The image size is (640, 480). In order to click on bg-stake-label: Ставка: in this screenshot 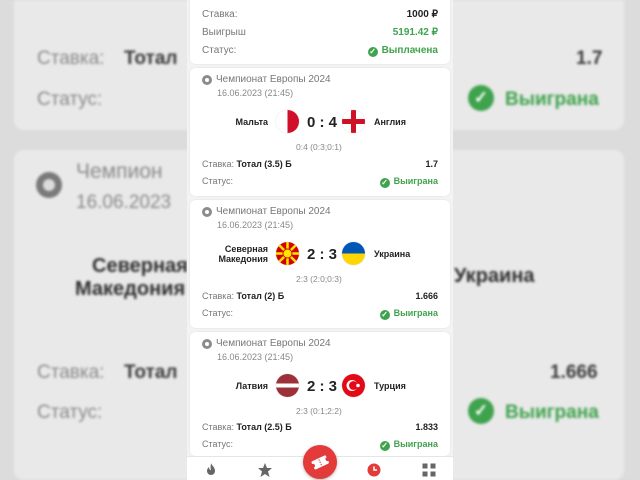, I will do `click(71, 58)`.